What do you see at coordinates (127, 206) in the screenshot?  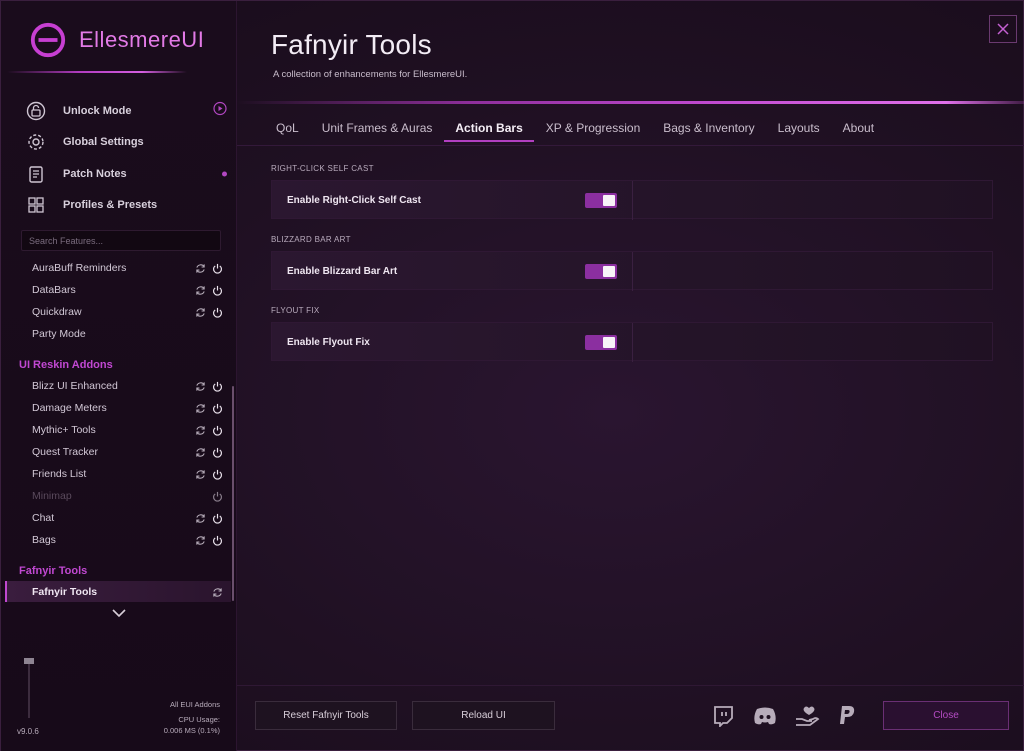 I see `nav-profiles-presets: Profiles & Presets` at bounding box center [127, 206].